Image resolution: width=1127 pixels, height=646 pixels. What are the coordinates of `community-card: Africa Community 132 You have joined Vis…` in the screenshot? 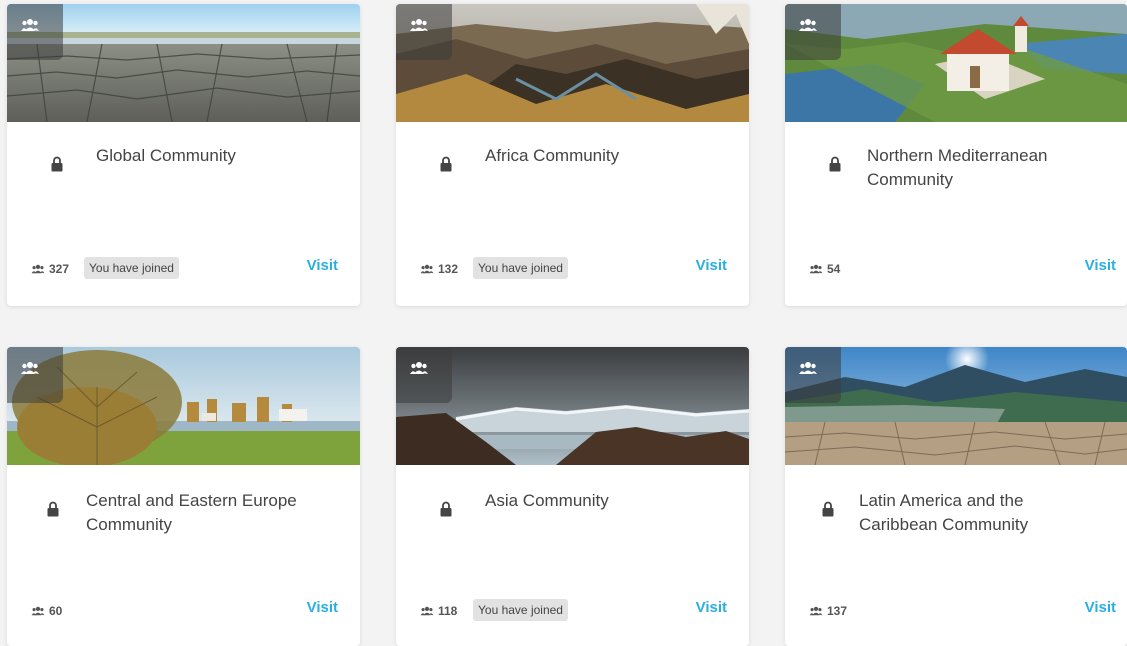 It's located at (572, 155).